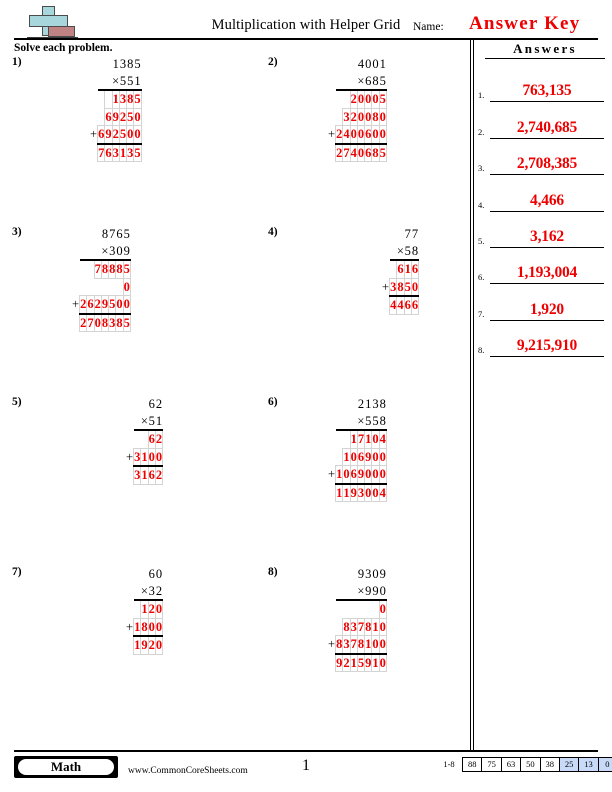 The image size is (612, 792). Describe the element at coordinates (151, 420) in the screenshot. I see `multiplier-digit: 5` at that location.